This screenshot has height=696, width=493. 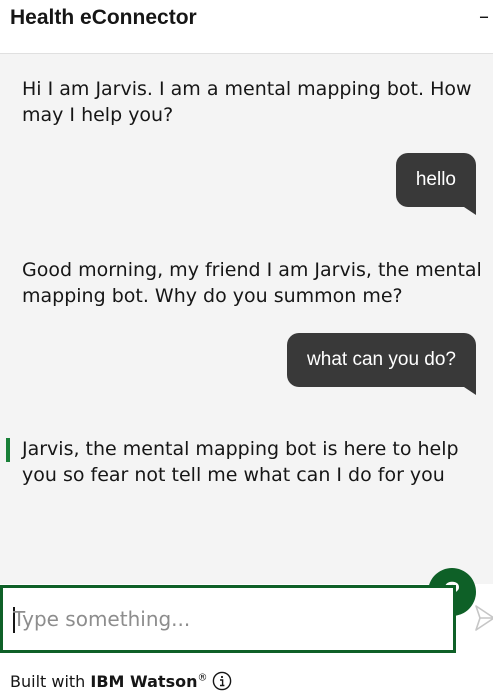 I want to click on minimize-button: –, so click(x=486, y=16).